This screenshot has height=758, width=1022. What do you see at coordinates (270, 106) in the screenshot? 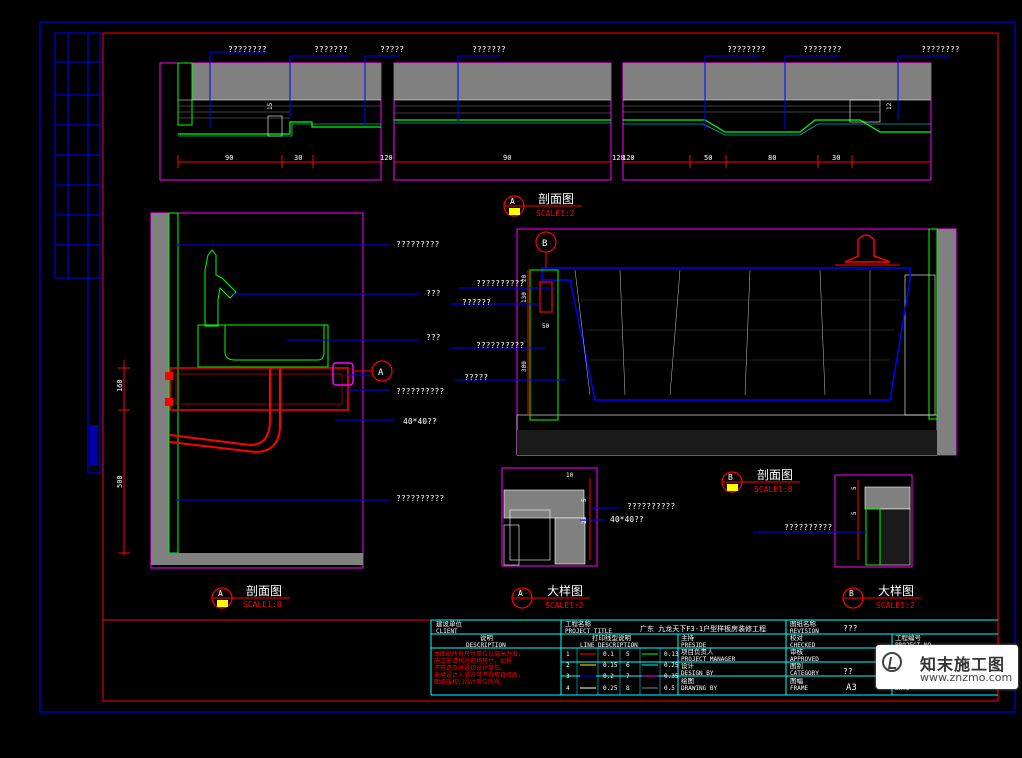
I see `dim-label: 15` at bounding box center [270, 106].